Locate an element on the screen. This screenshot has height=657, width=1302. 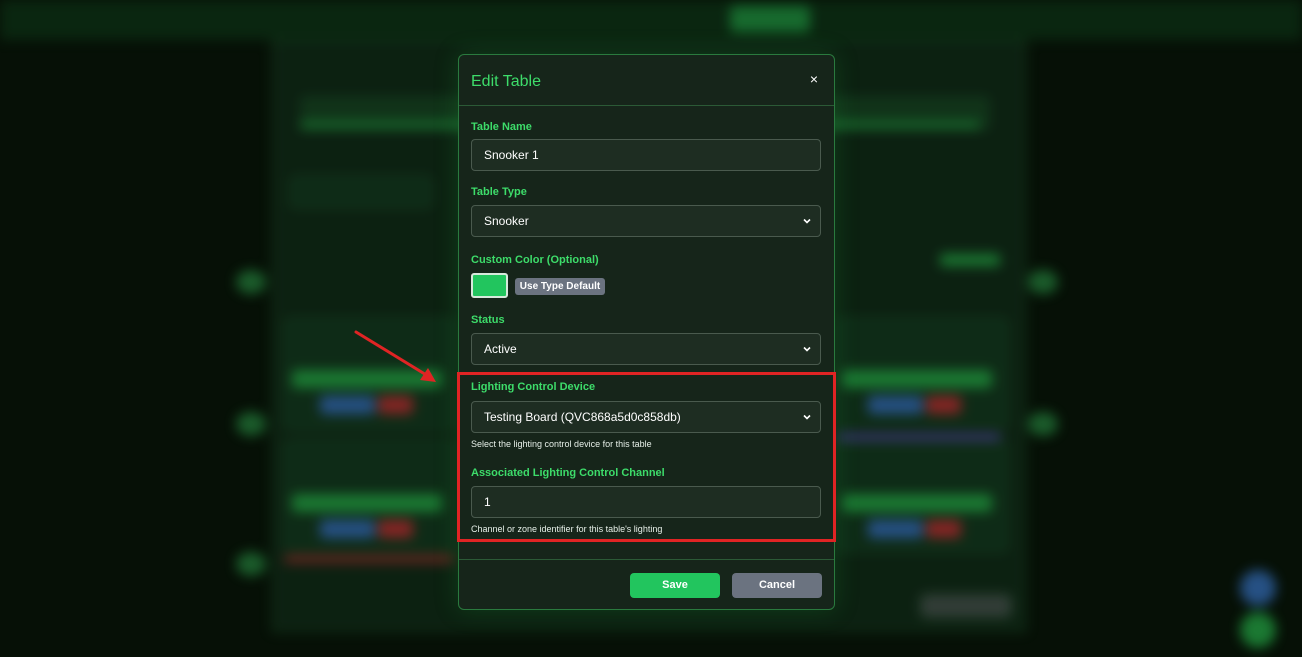
lighting-device-value: Testing Board (QVC868a5d0c858db) is located at coordinates (582, 417).